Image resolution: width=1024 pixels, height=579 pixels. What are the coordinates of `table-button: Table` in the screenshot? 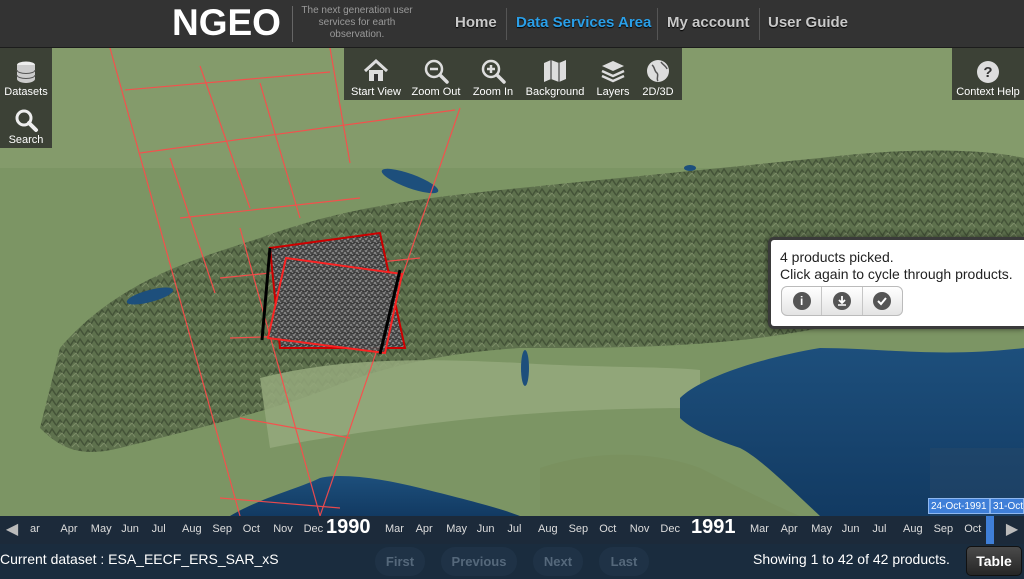 It's located at (994, 561).